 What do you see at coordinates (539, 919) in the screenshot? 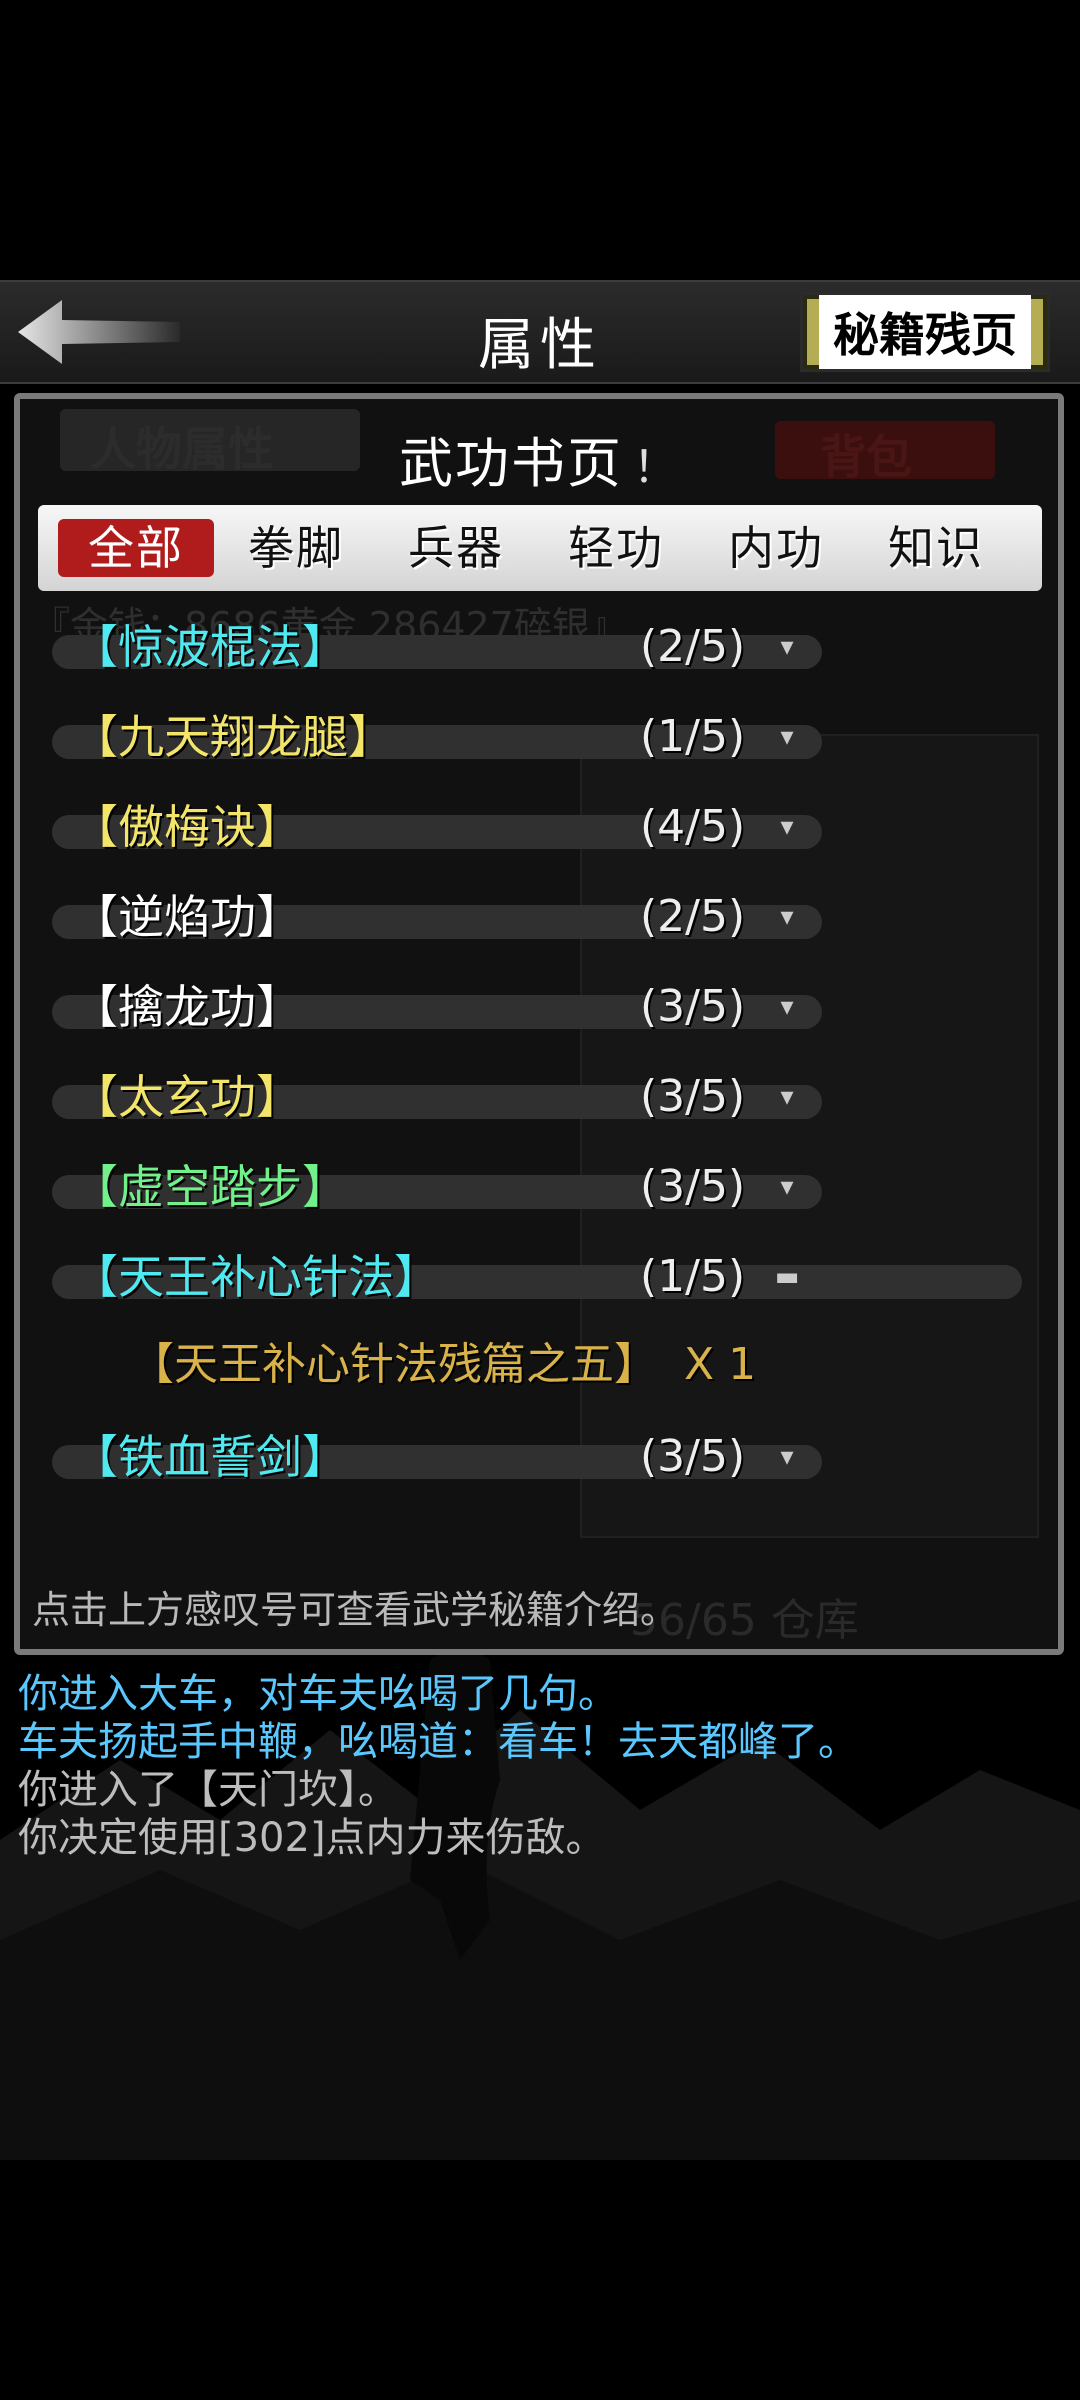
I see `list-item: 【逆焰功】 (2/5) ▾` at bounding box center [539, 919].